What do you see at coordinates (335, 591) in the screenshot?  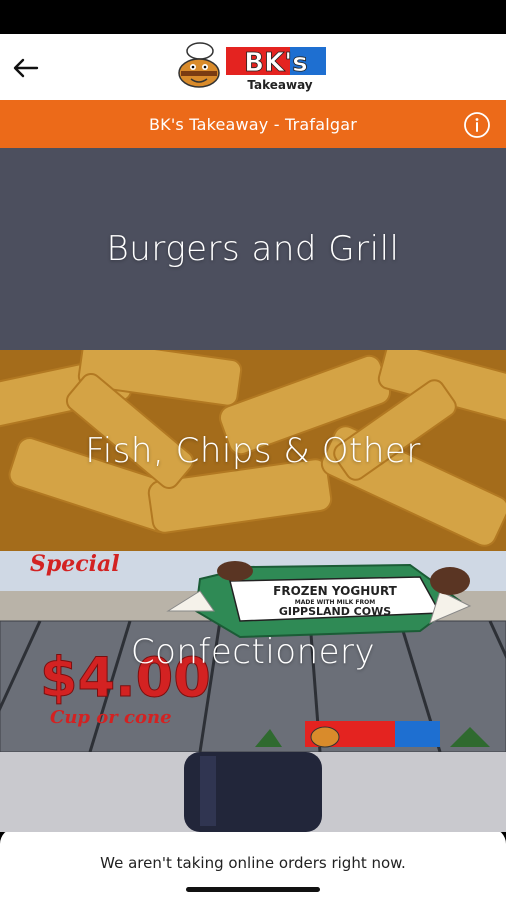 I see `svg-text: FROZEN YOGHURT` at bounding box center [335, 591].